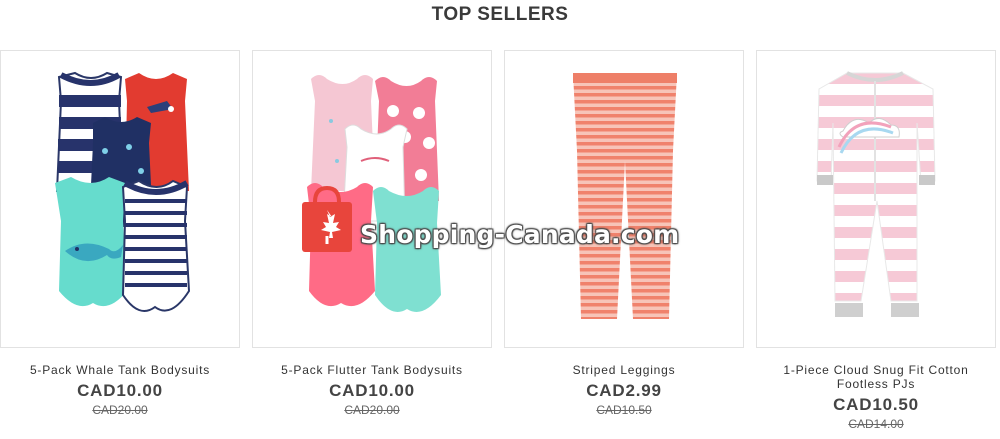 The image size is (1000, 439). Describe the element at coordinates (876, 424) in the screenshot. I see `product-original-price: CAD14.00` at that location.